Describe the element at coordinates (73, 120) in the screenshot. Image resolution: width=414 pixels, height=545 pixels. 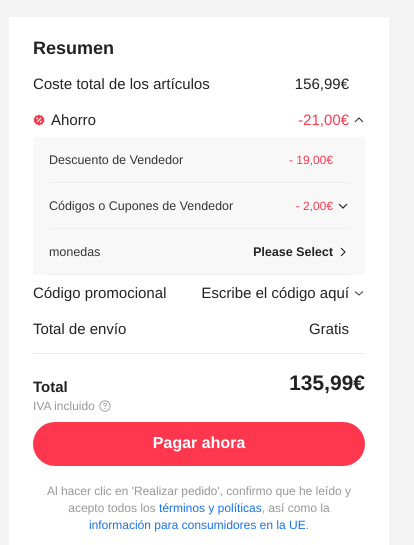
I see `row-label: Ahorro` at that location.